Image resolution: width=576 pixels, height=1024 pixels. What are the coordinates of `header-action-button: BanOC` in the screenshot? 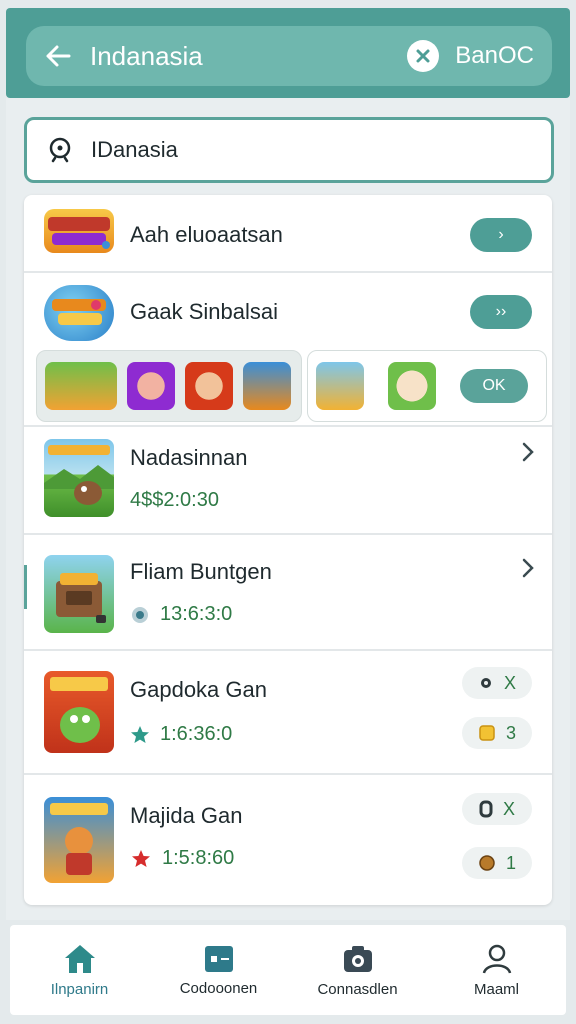 It's located at (470, 56).